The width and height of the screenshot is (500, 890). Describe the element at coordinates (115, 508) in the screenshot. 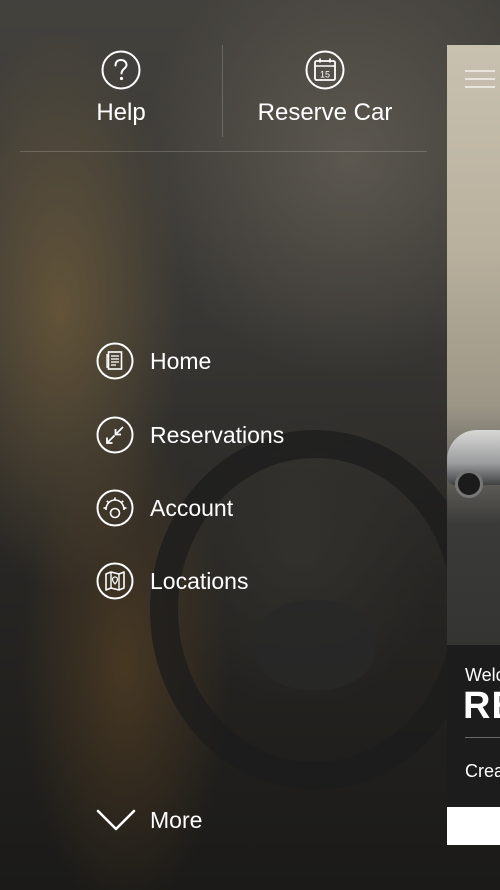

I see `account-gear-icon` at that location.